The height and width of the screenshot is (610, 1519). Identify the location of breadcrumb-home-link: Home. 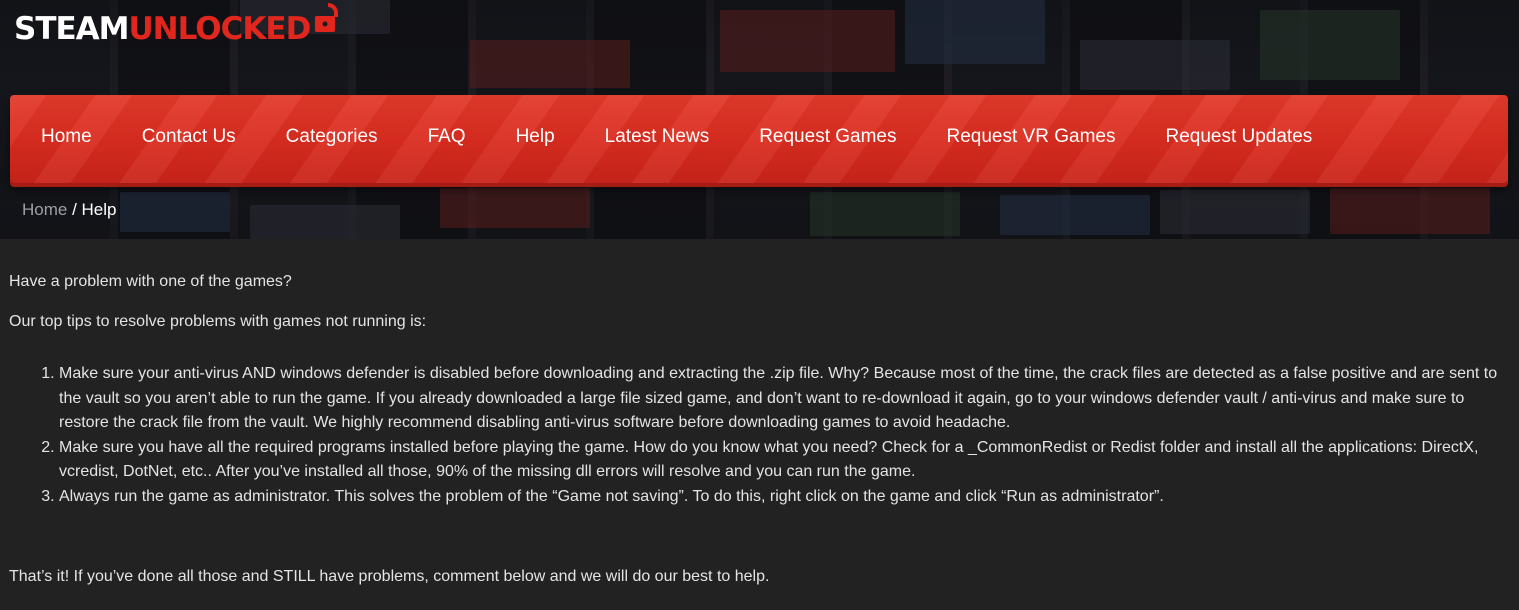
(44, 209).